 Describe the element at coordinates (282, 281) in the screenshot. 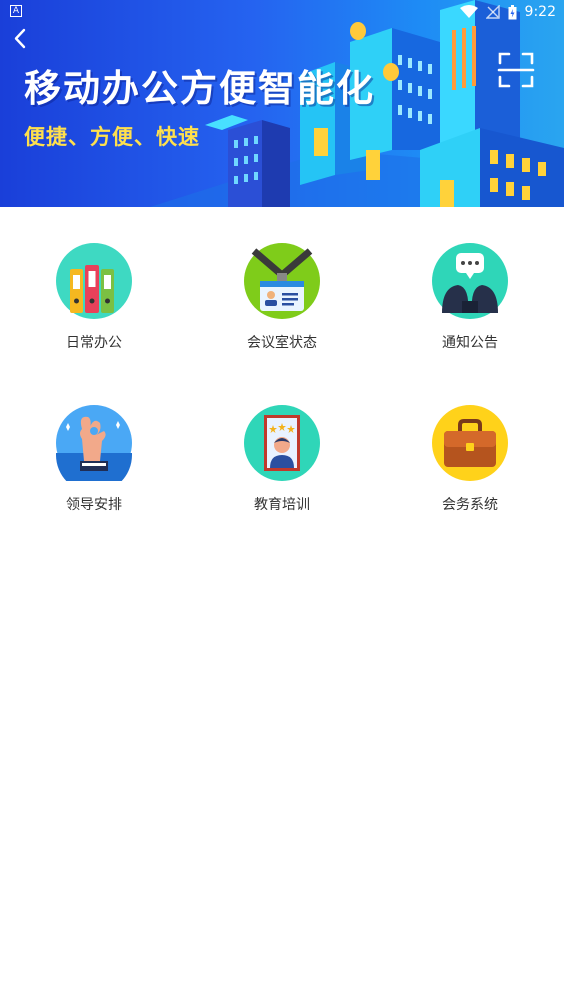

I see `id-badge-icon` at that location.